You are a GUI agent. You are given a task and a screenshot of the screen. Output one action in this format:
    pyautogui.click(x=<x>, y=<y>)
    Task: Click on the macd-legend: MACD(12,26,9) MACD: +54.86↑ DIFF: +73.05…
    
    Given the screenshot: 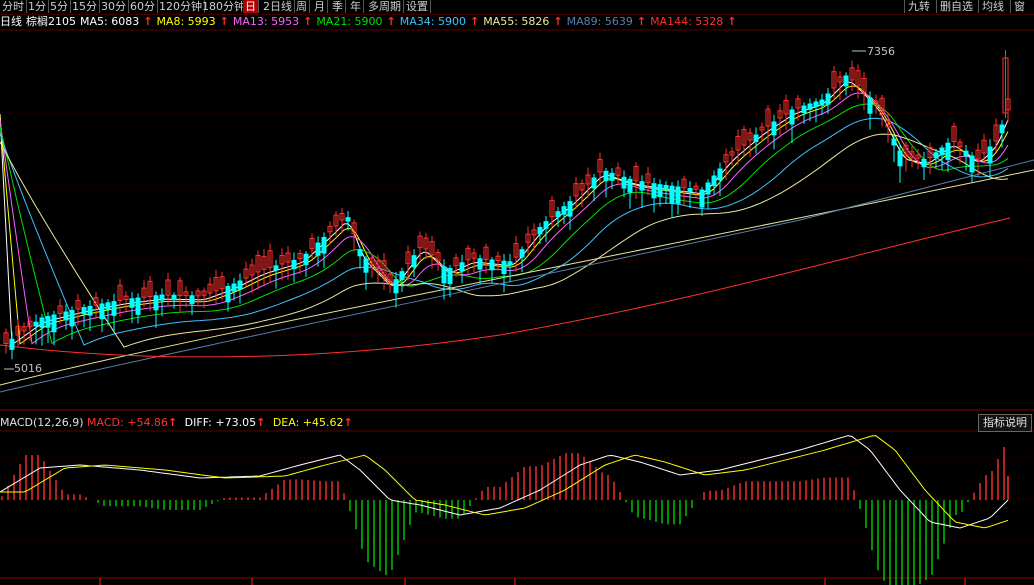 What is the action you would take?
    pyautogui.click(x=176, y=423)
    